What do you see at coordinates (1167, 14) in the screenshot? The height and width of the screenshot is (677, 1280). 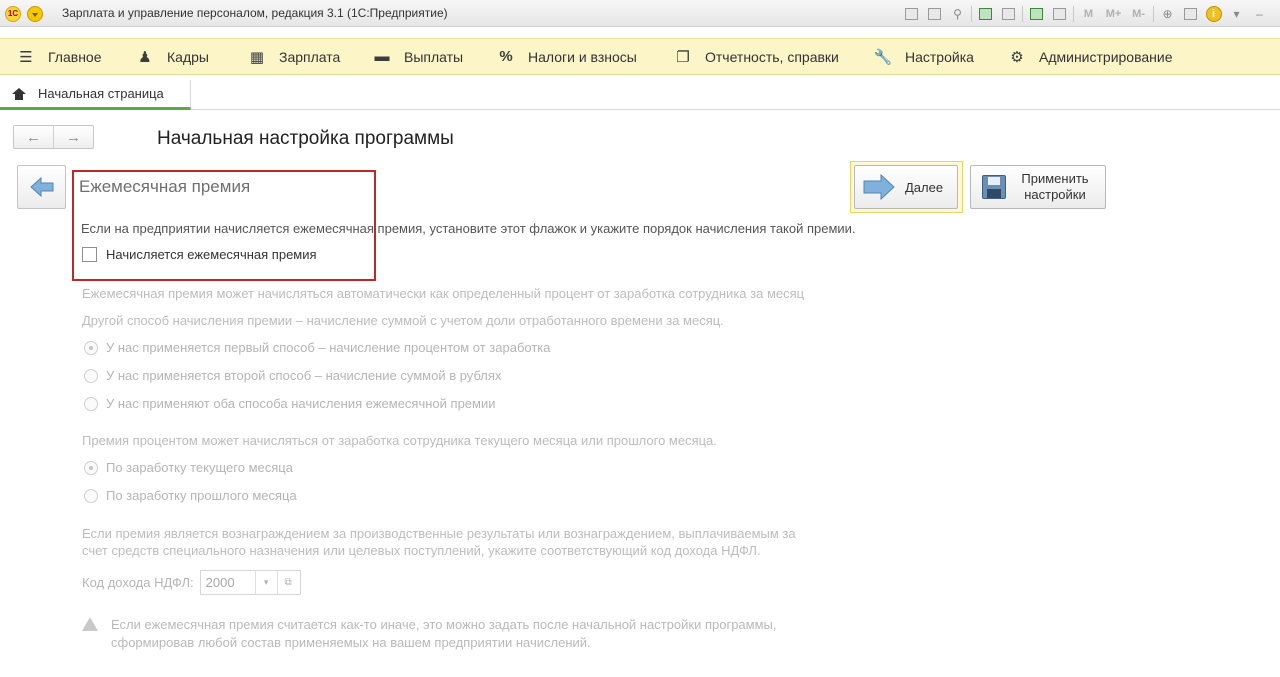 I see `zoom-icon: ⊕` at bounding box center [1167, 14].